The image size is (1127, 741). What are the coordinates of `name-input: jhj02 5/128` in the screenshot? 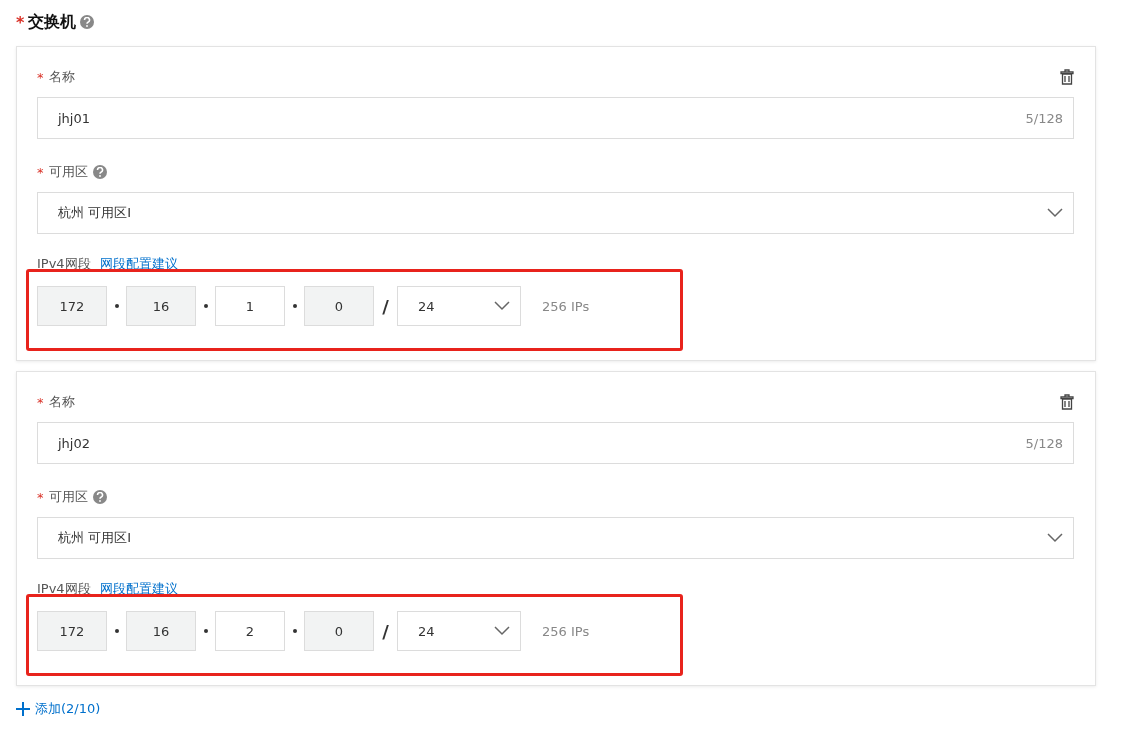 It's located at (555, 443).